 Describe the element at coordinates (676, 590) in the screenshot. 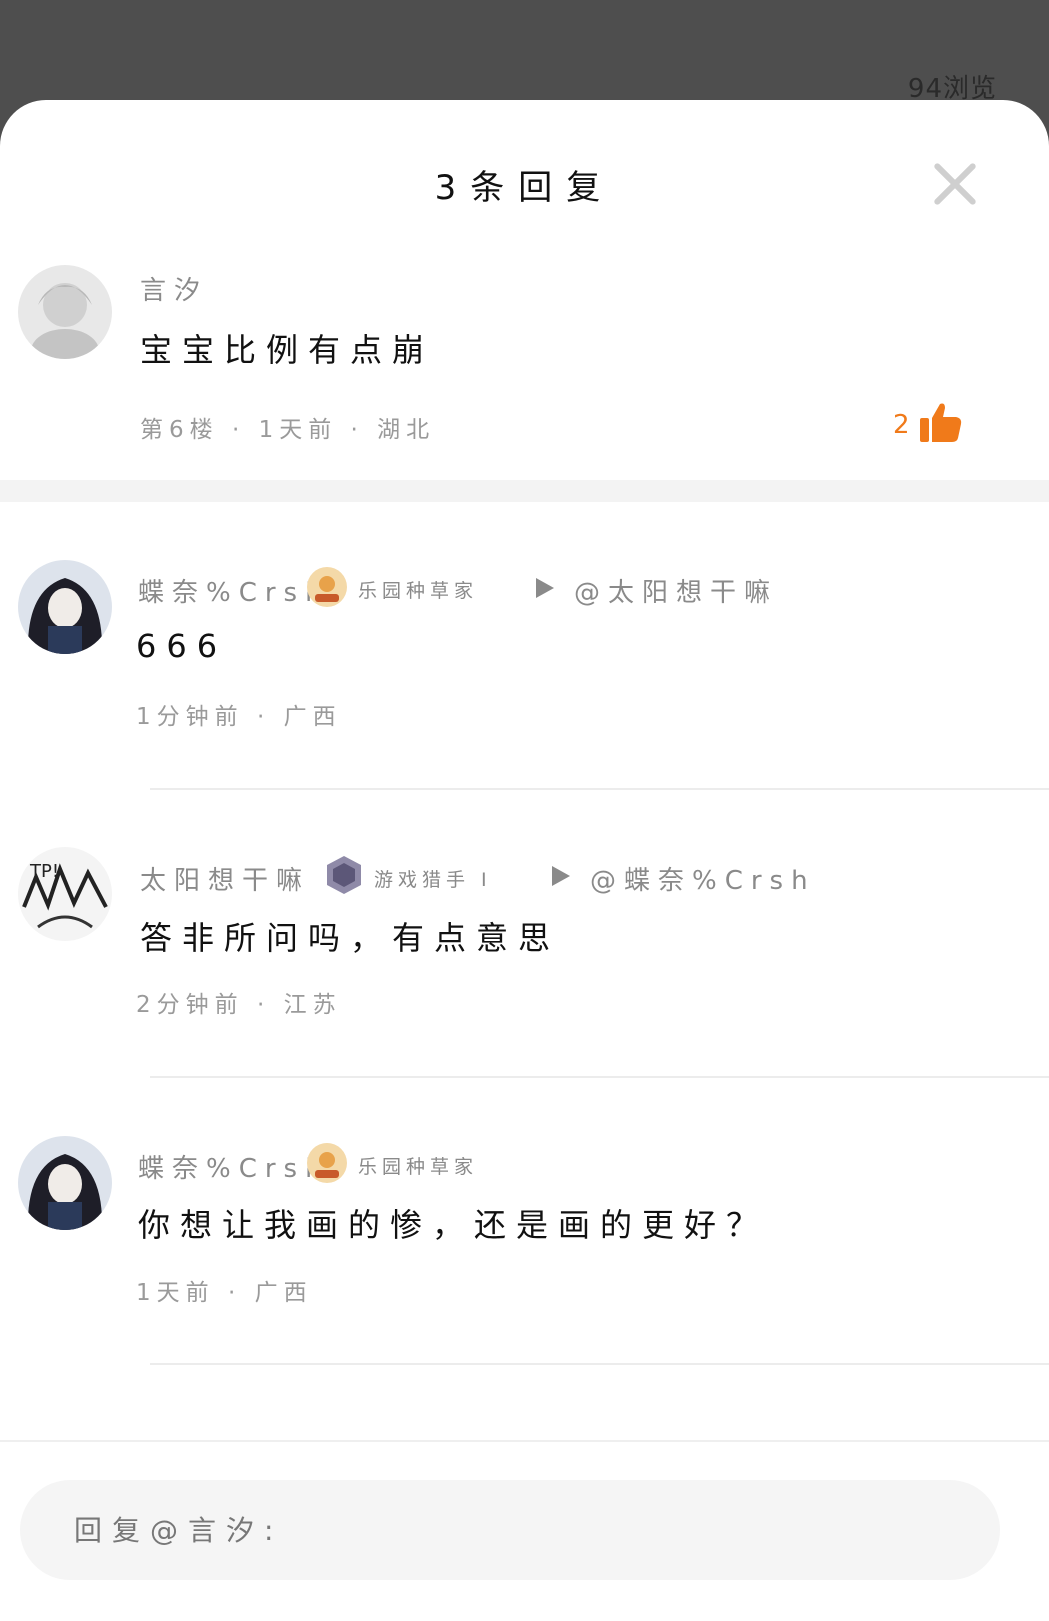

I see `mention-user: @太阳想干嘛` at that location.